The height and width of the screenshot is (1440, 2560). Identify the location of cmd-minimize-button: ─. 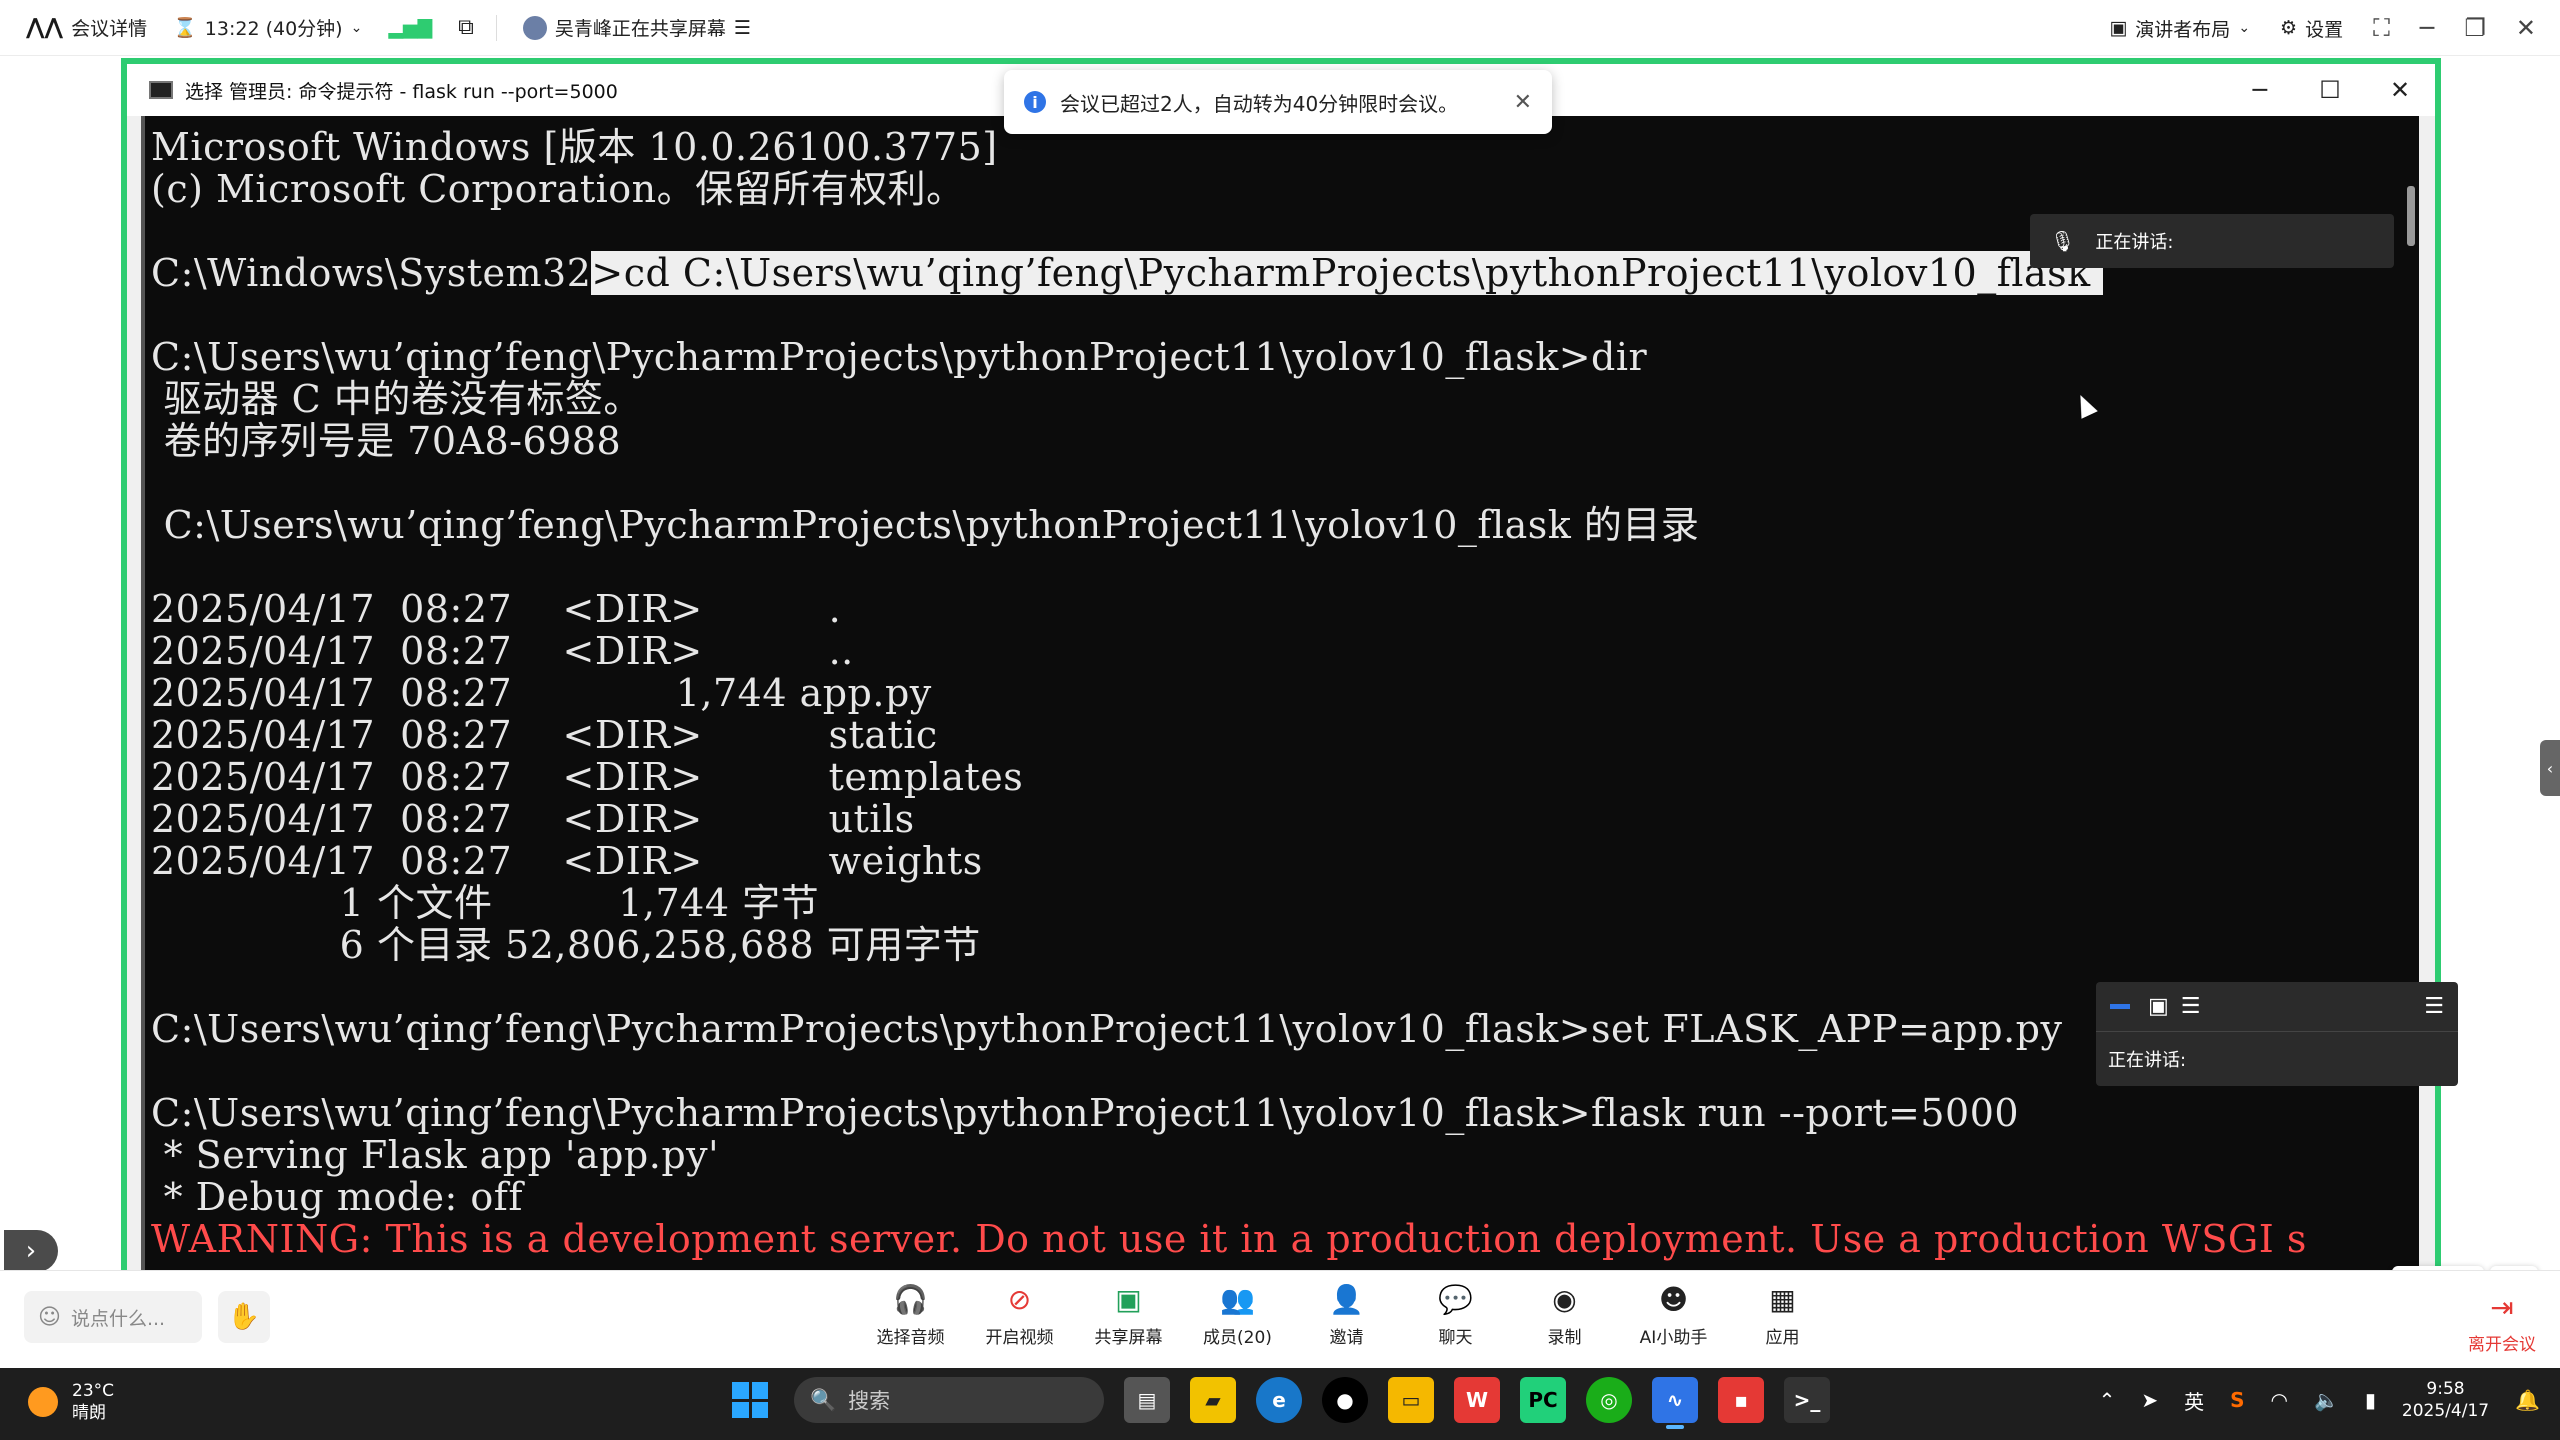
(2260, 90).